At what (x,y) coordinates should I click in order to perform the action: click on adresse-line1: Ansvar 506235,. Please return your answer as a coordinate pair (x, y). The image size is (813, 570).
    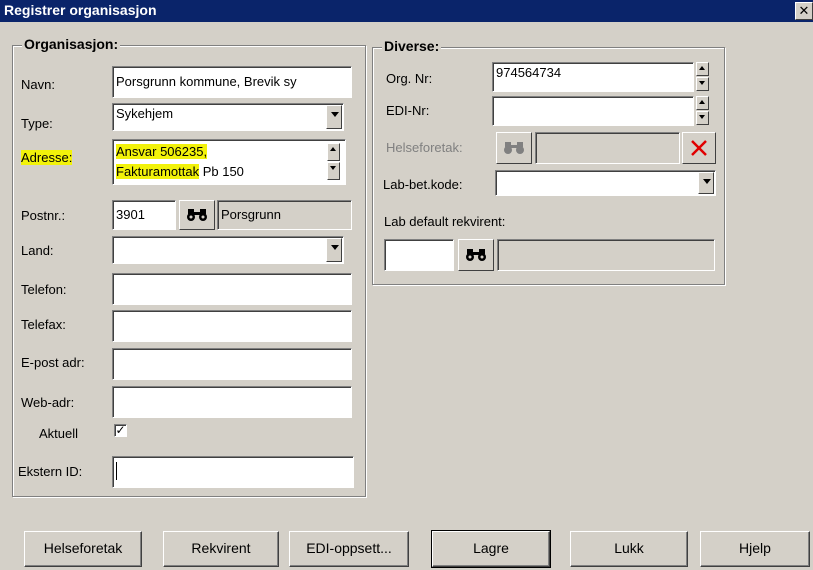
    Looking at the image, I should click on (162, 151).